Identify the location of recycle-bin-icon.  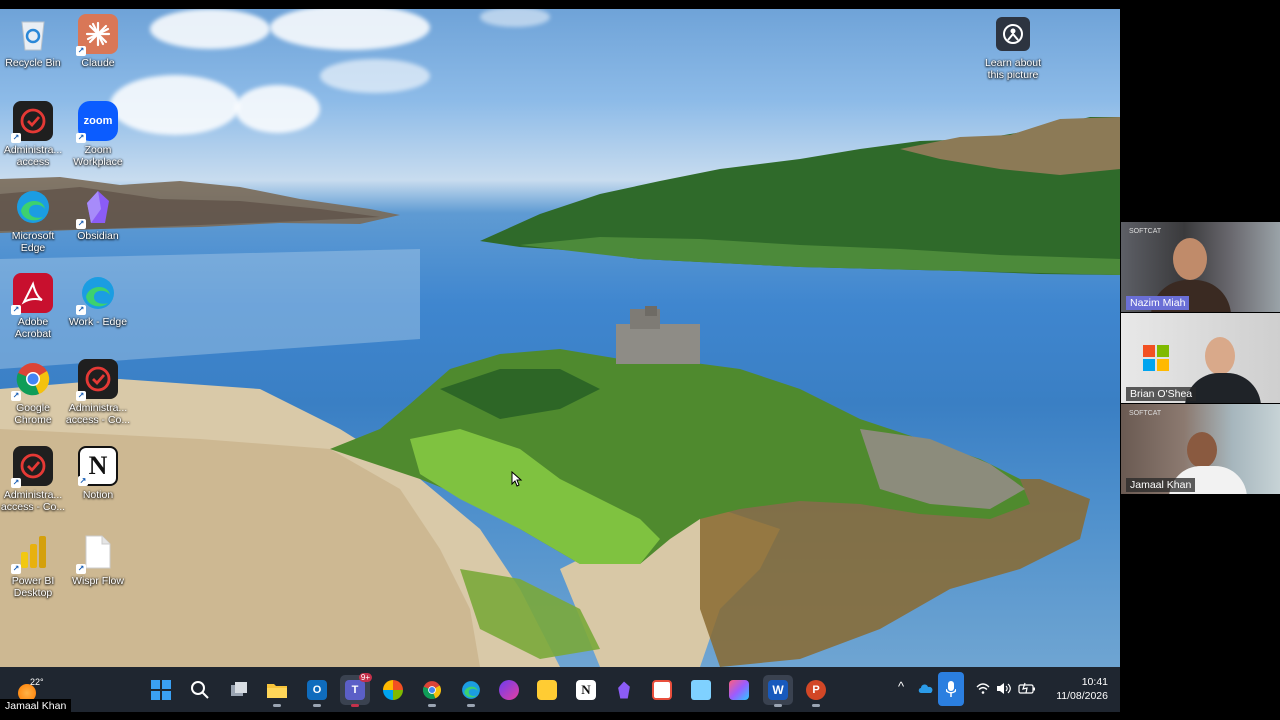
(33, 34).